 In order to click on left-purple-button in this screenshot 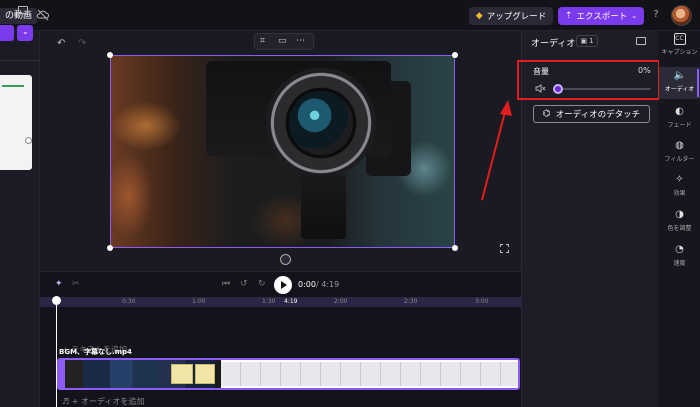, I will do `click(7, 33)`.